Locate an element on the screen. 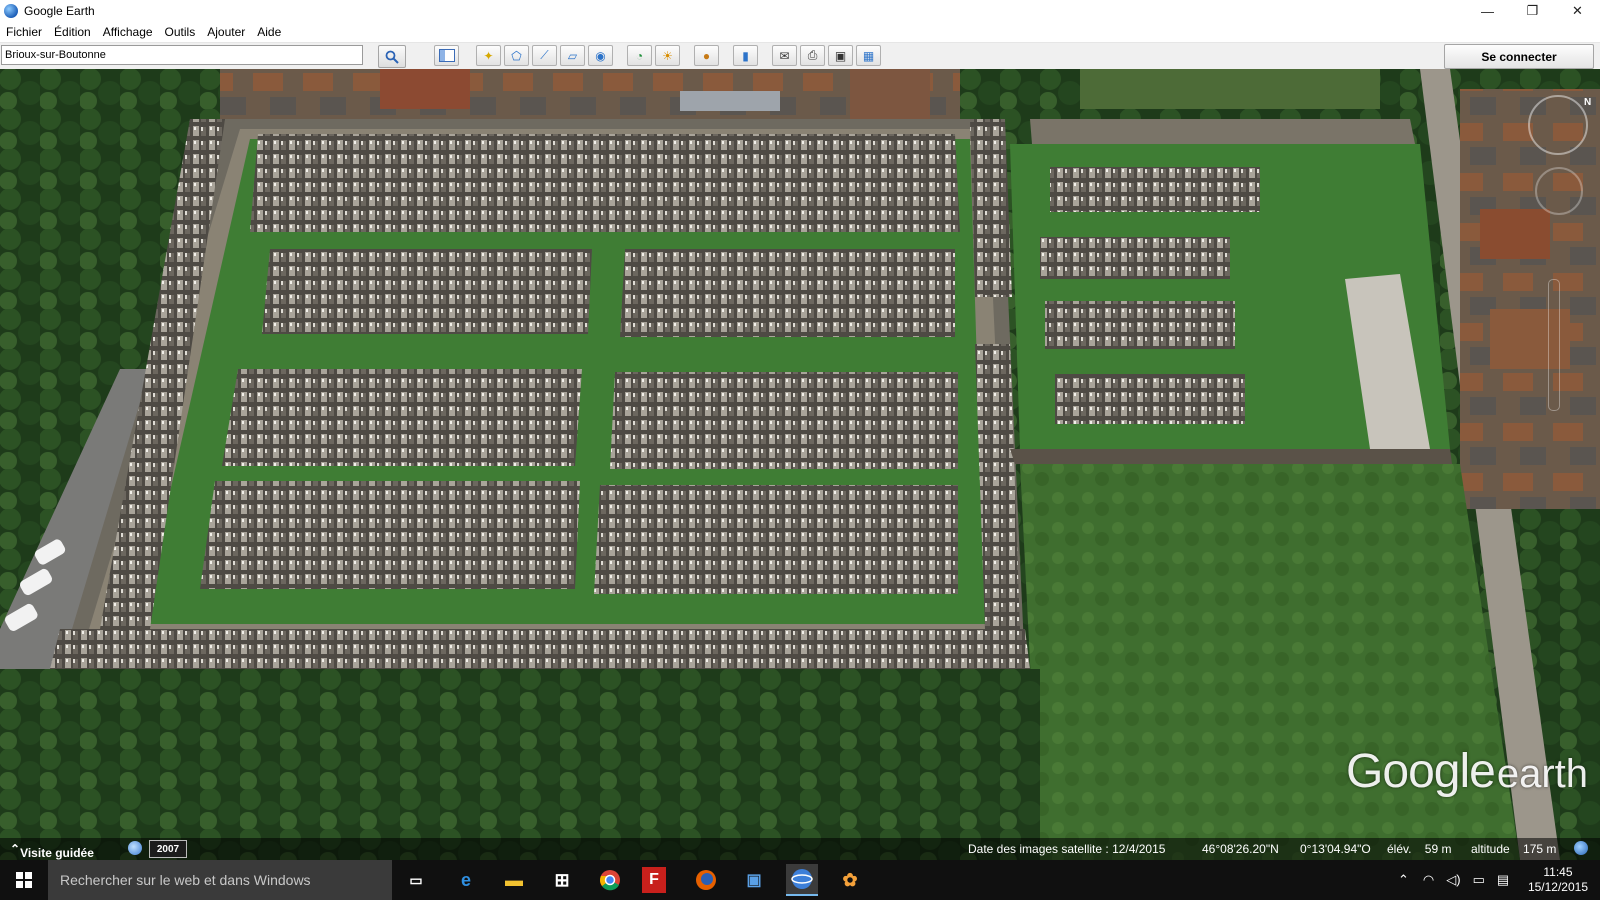 This screenshot has width=1600, height=900. restore-button: ❐ is located at coordinates (1532, 11).